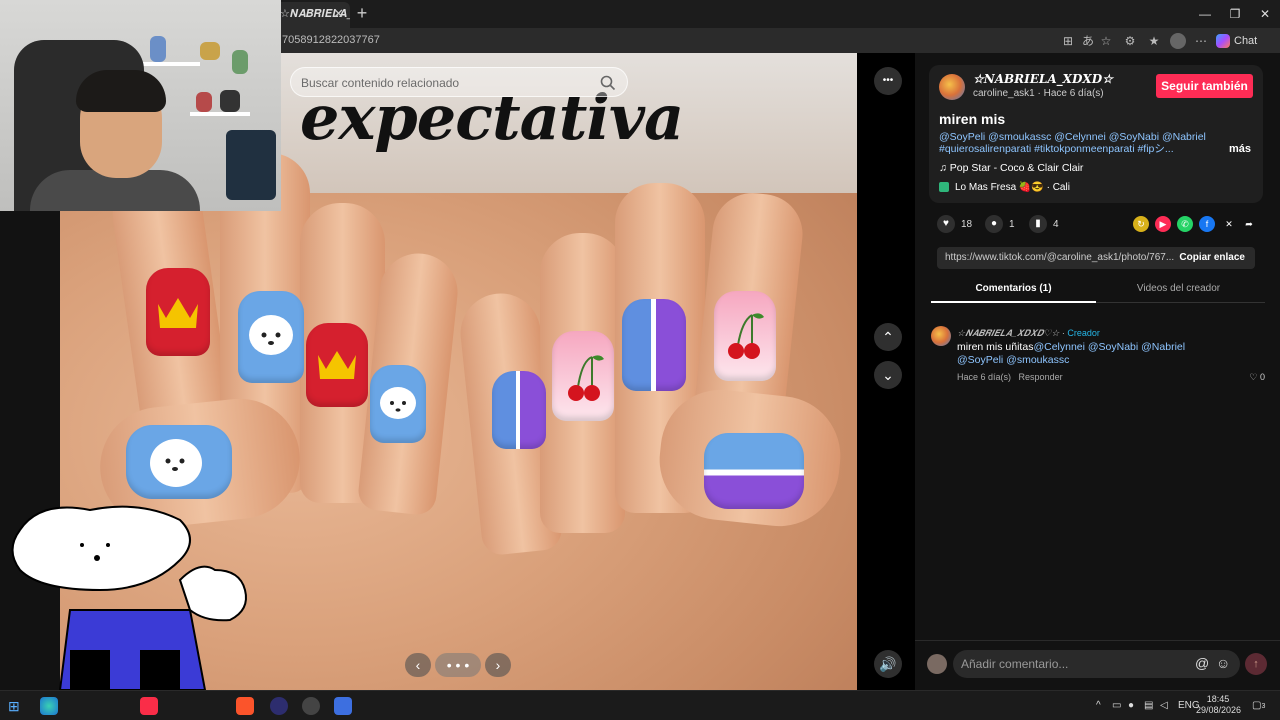 Image resolution: width=1280 pixels, height=720 pixels. Describe the element at coordinates (362, 14) in the screenshot. I see `new-tab-button: +` at that location.